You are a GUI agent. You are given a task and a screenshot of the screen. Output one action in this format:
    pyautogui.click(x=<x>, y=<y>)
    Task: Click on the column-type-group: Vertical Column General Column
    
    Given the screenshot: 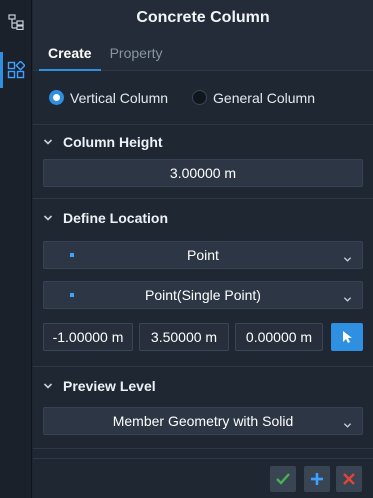 What is the action you would take?
    pyautogui.click(x=203, y=98)
    